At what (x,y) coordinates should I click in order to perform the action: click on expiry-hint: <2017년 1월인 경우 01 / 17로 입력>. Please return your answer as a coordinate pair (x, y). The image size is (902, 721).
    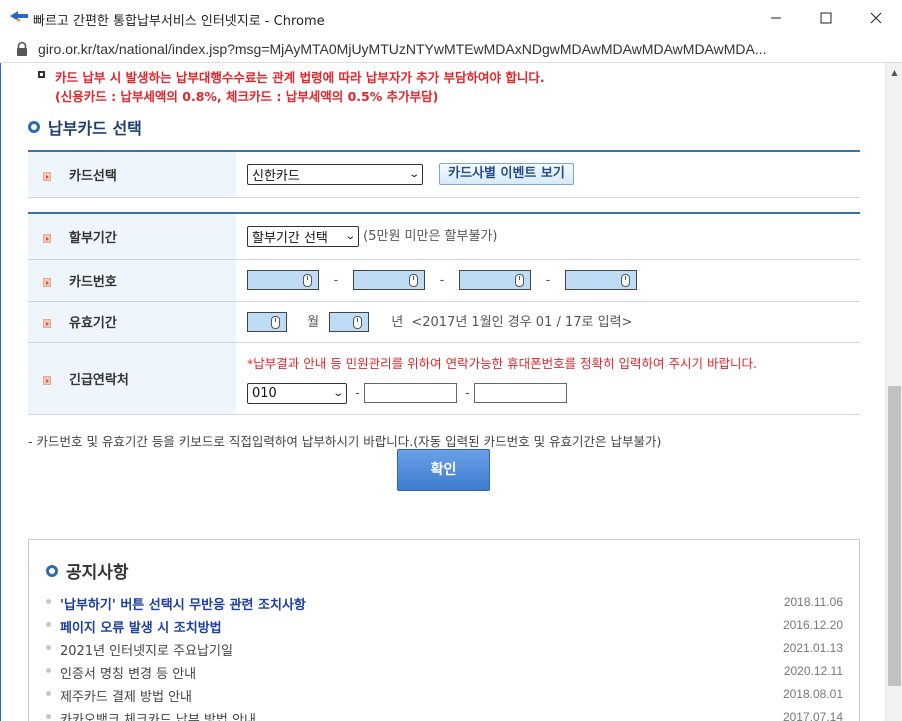
    Looking at the image, I should click on (522, 322).